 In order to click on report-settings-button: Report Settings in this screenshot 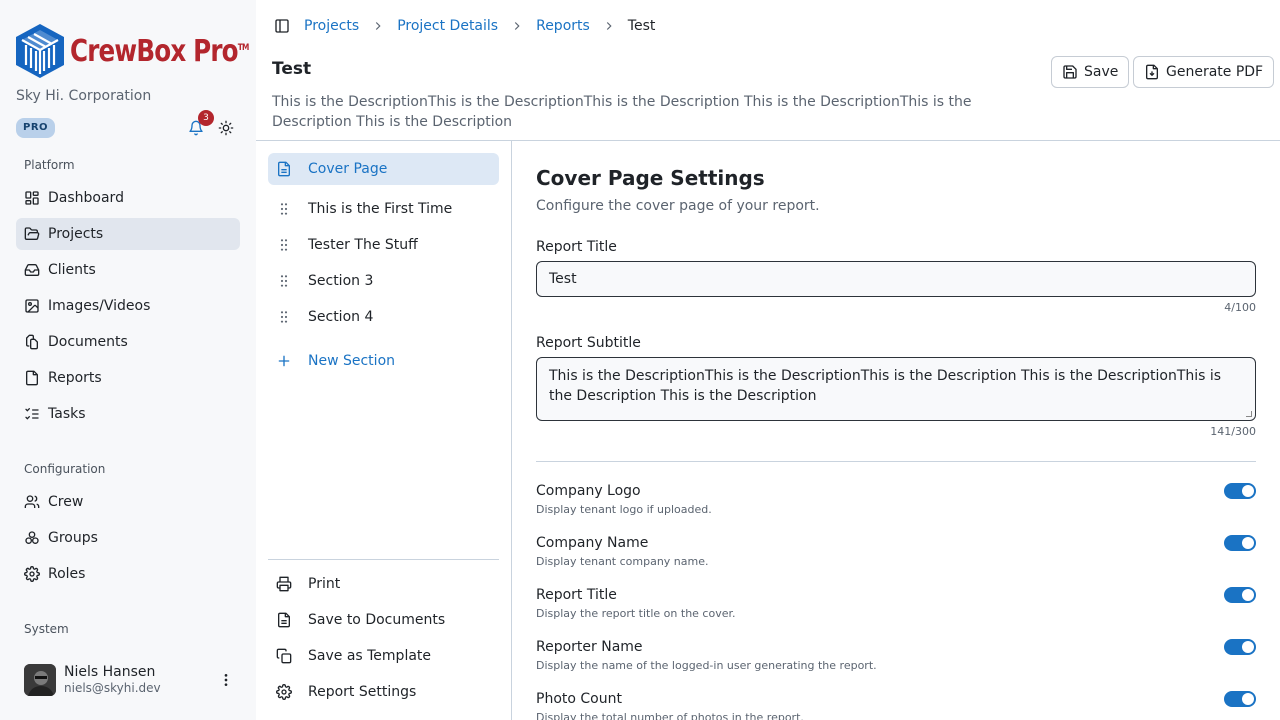, I will do `click(383, 692)`.